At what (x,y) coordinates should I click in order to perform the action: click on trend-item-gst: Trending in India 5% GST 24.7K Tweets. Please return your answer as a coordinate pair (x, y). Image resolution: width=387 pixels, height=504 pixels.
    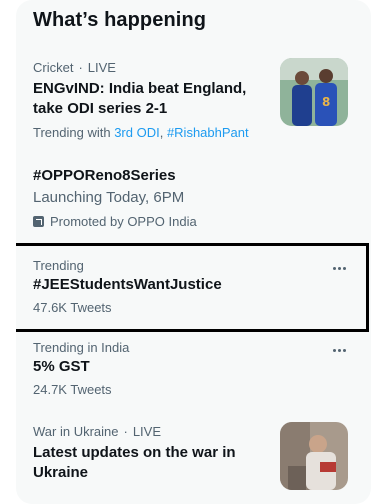
    Looking at the image, I should click on (193, 369).